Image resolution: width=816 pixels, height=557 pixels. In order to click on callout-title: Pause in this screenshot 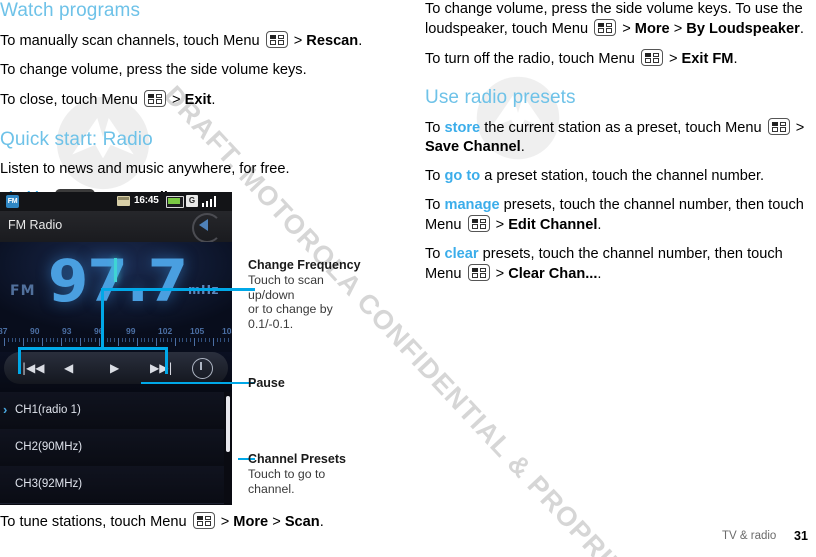, I will do `click(266, 383)`.